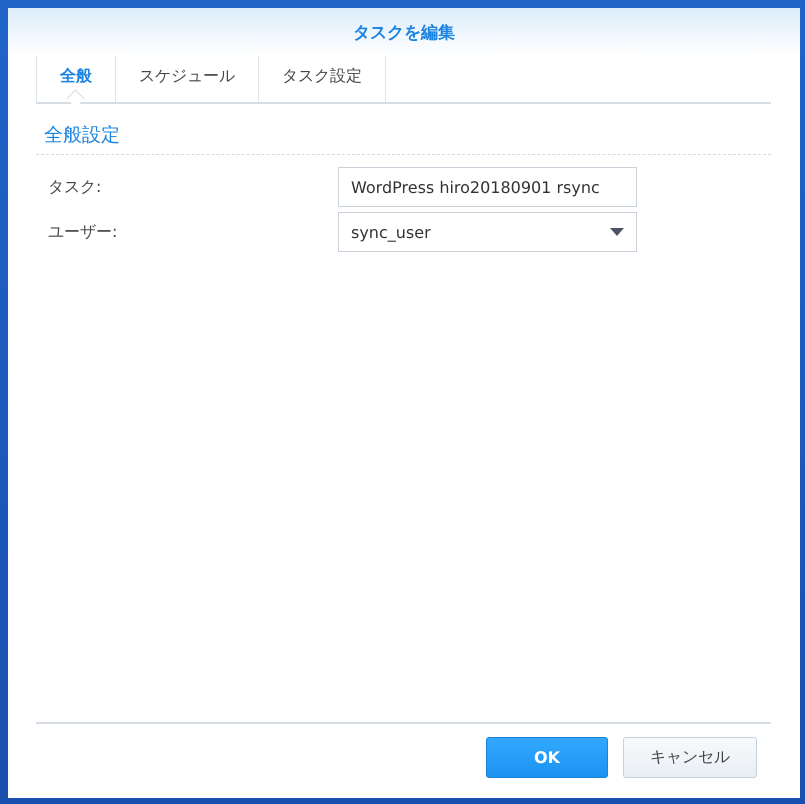 This screenshot has height=804, width=805. What do you see at coordinates (74, 187) in the screenshot?
I see `field-label: タスク:` at bounding box center [74, 187].